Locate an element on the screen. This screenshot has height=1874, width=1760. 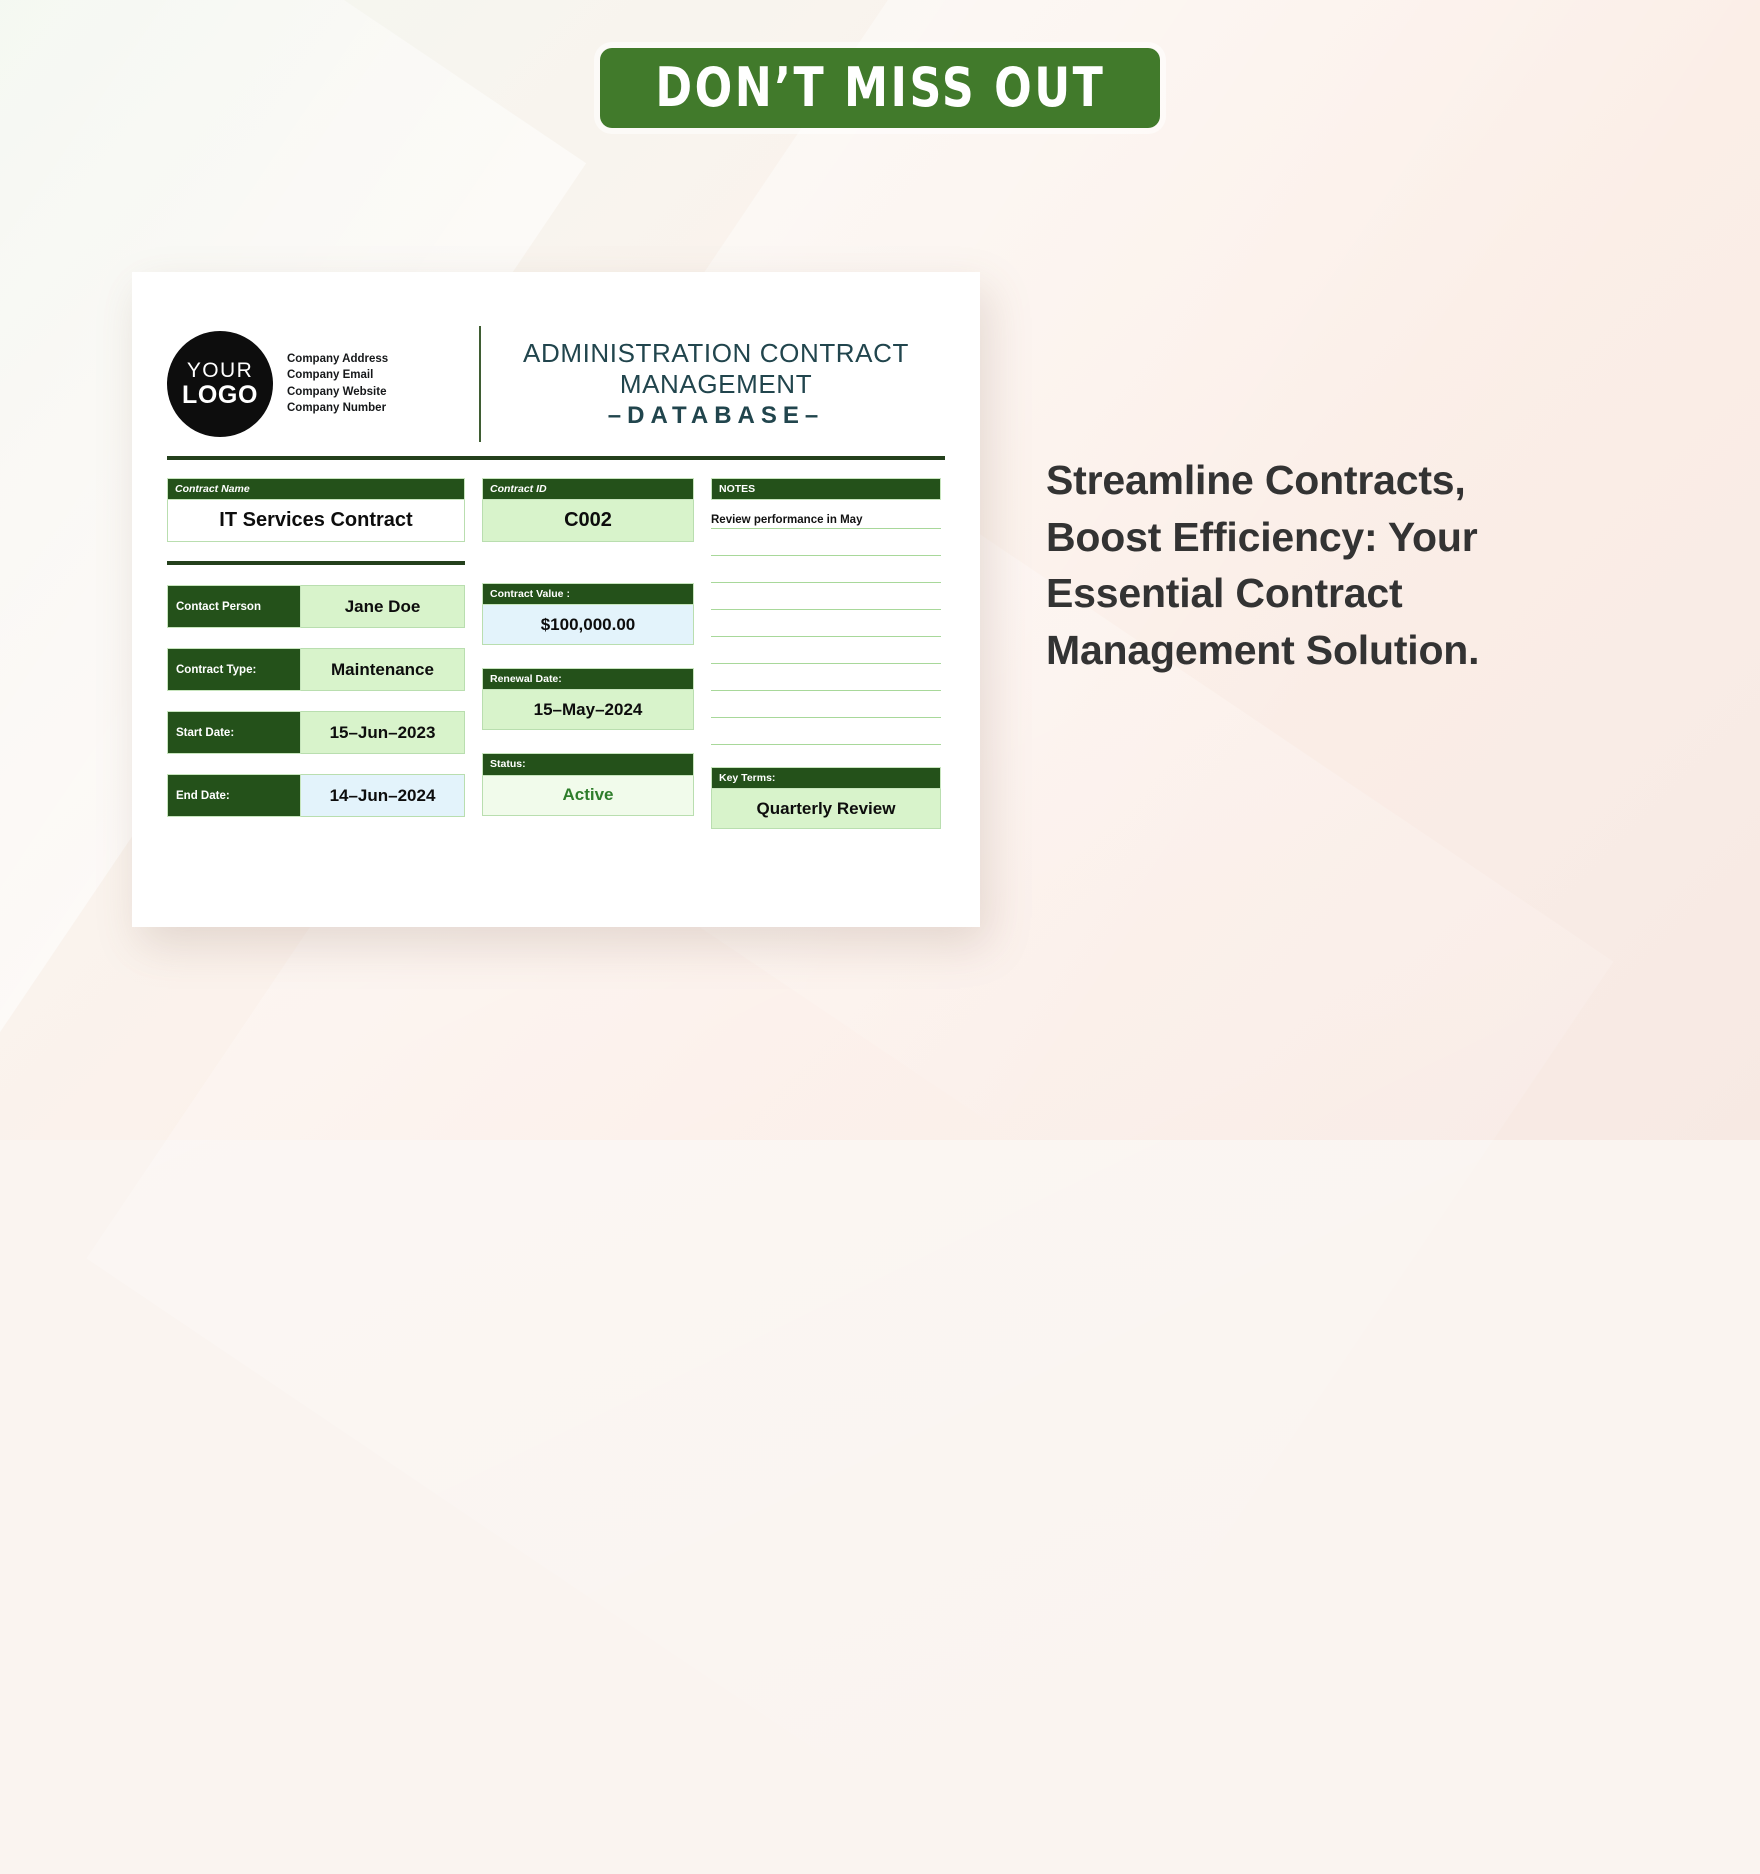
field-end-date-value: 14–Jun–2024 is located at coordinates (383, 796).